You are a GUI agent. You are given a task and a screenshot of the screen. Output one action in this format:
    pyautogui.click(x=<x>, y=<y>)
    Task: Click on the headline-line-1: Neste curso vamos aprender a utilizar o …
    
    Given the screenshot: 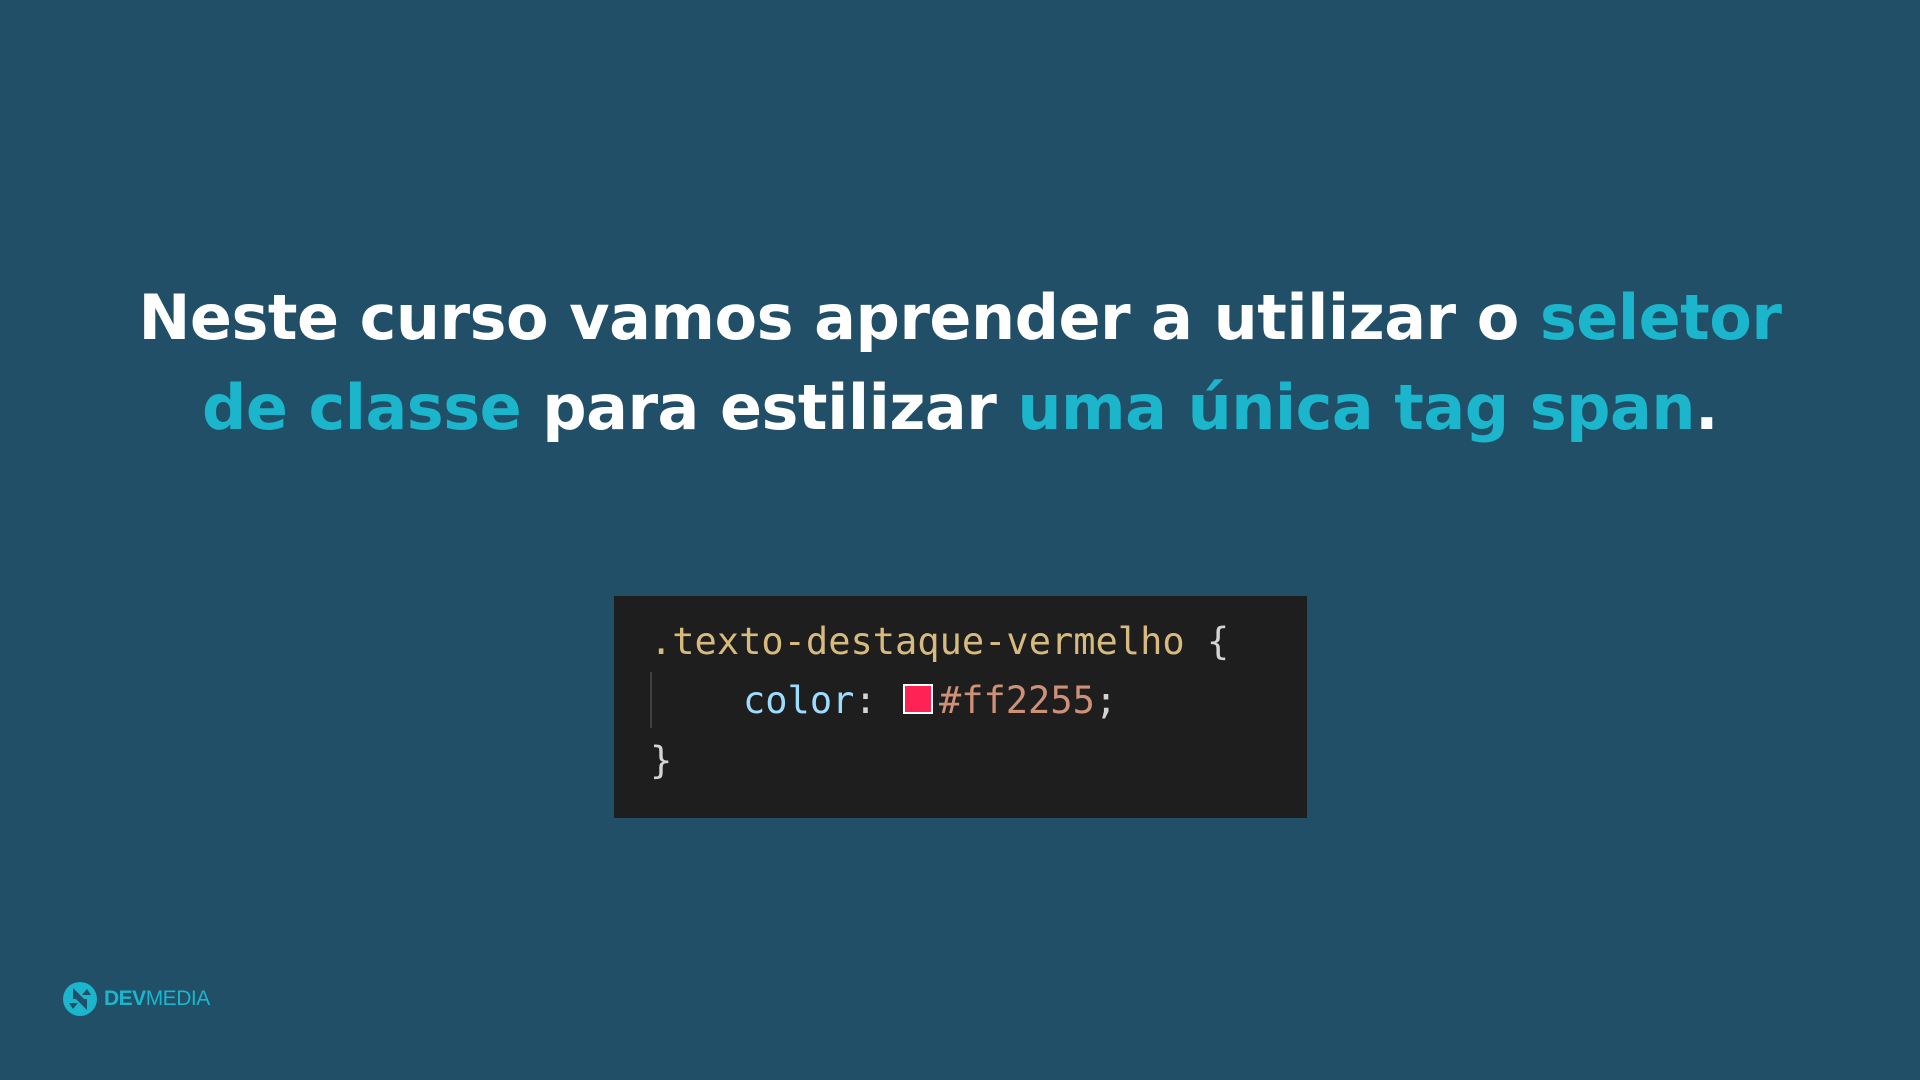 What is the action you would take?
    pyautogui.click(x=960, y=318)
    